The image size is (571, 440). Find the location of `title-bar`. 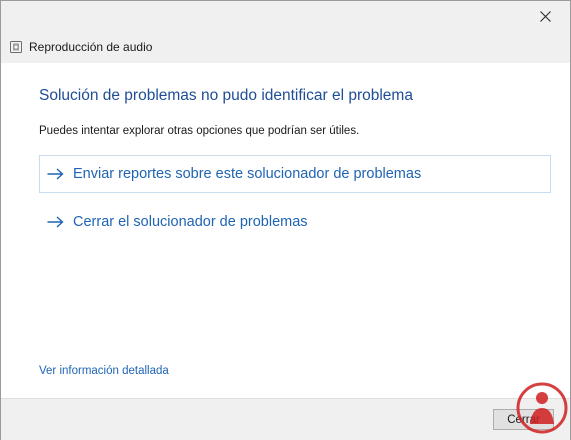

title-bar is located at coordinates (285, 18).